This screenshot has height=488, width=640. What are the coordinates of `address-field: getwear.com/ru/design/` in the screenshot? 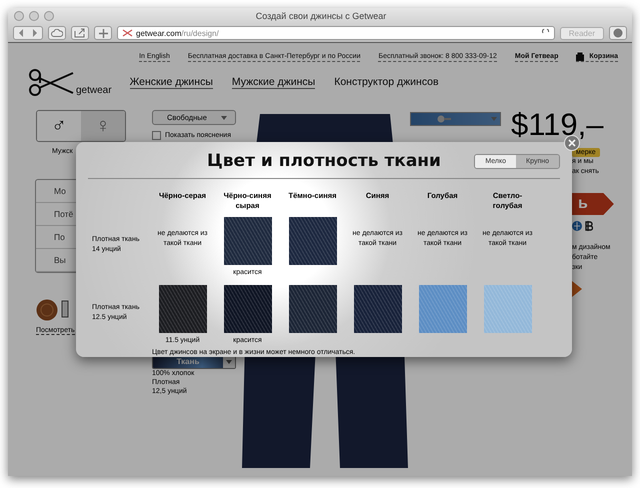 It's located at (336, 33).